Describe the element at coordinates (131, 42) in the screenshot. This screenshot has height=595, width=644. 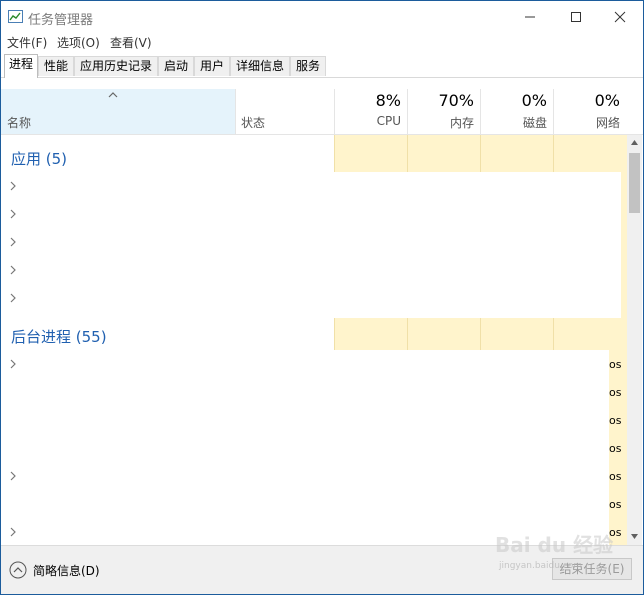
I see `menu-view: 查看(V)` at that location.